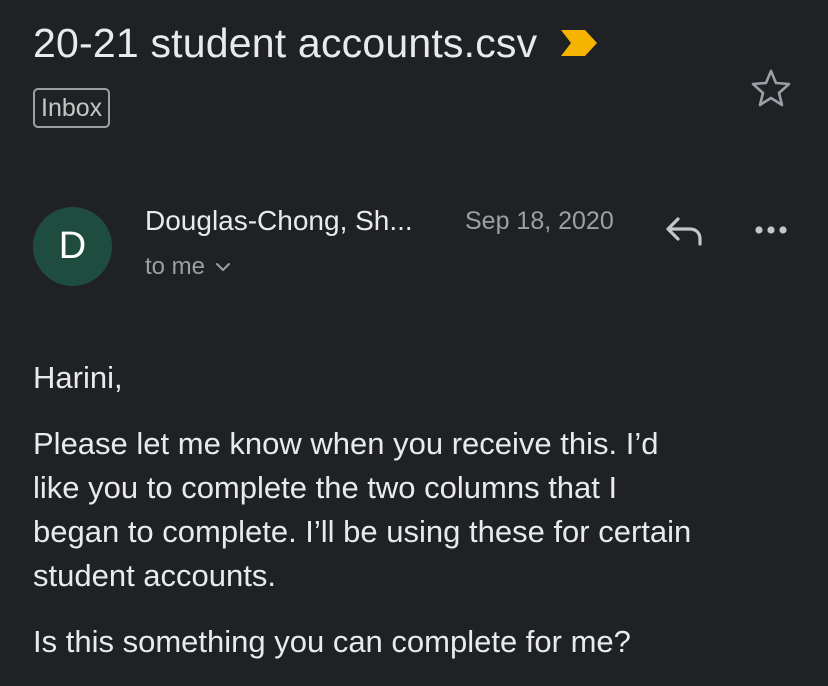 This screenshot has width=828, height=686. I want to click on subject-header: 20-21 student accounts.csv, so click(315, 43).